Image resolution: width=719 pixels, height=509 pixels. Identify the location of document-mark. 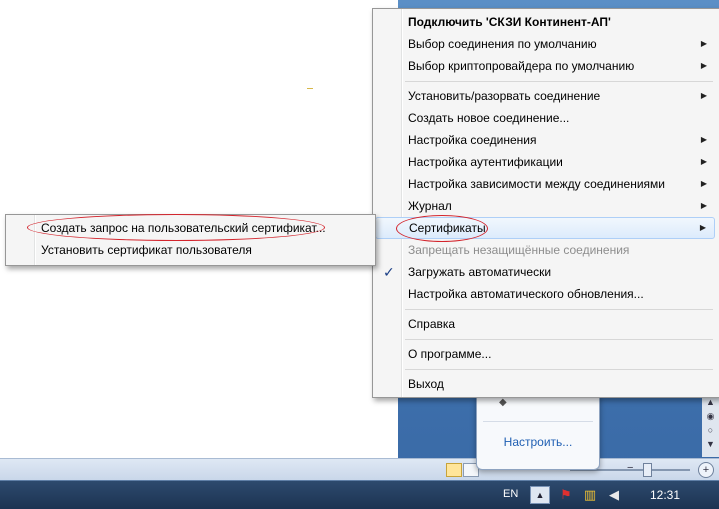
(310, 88).